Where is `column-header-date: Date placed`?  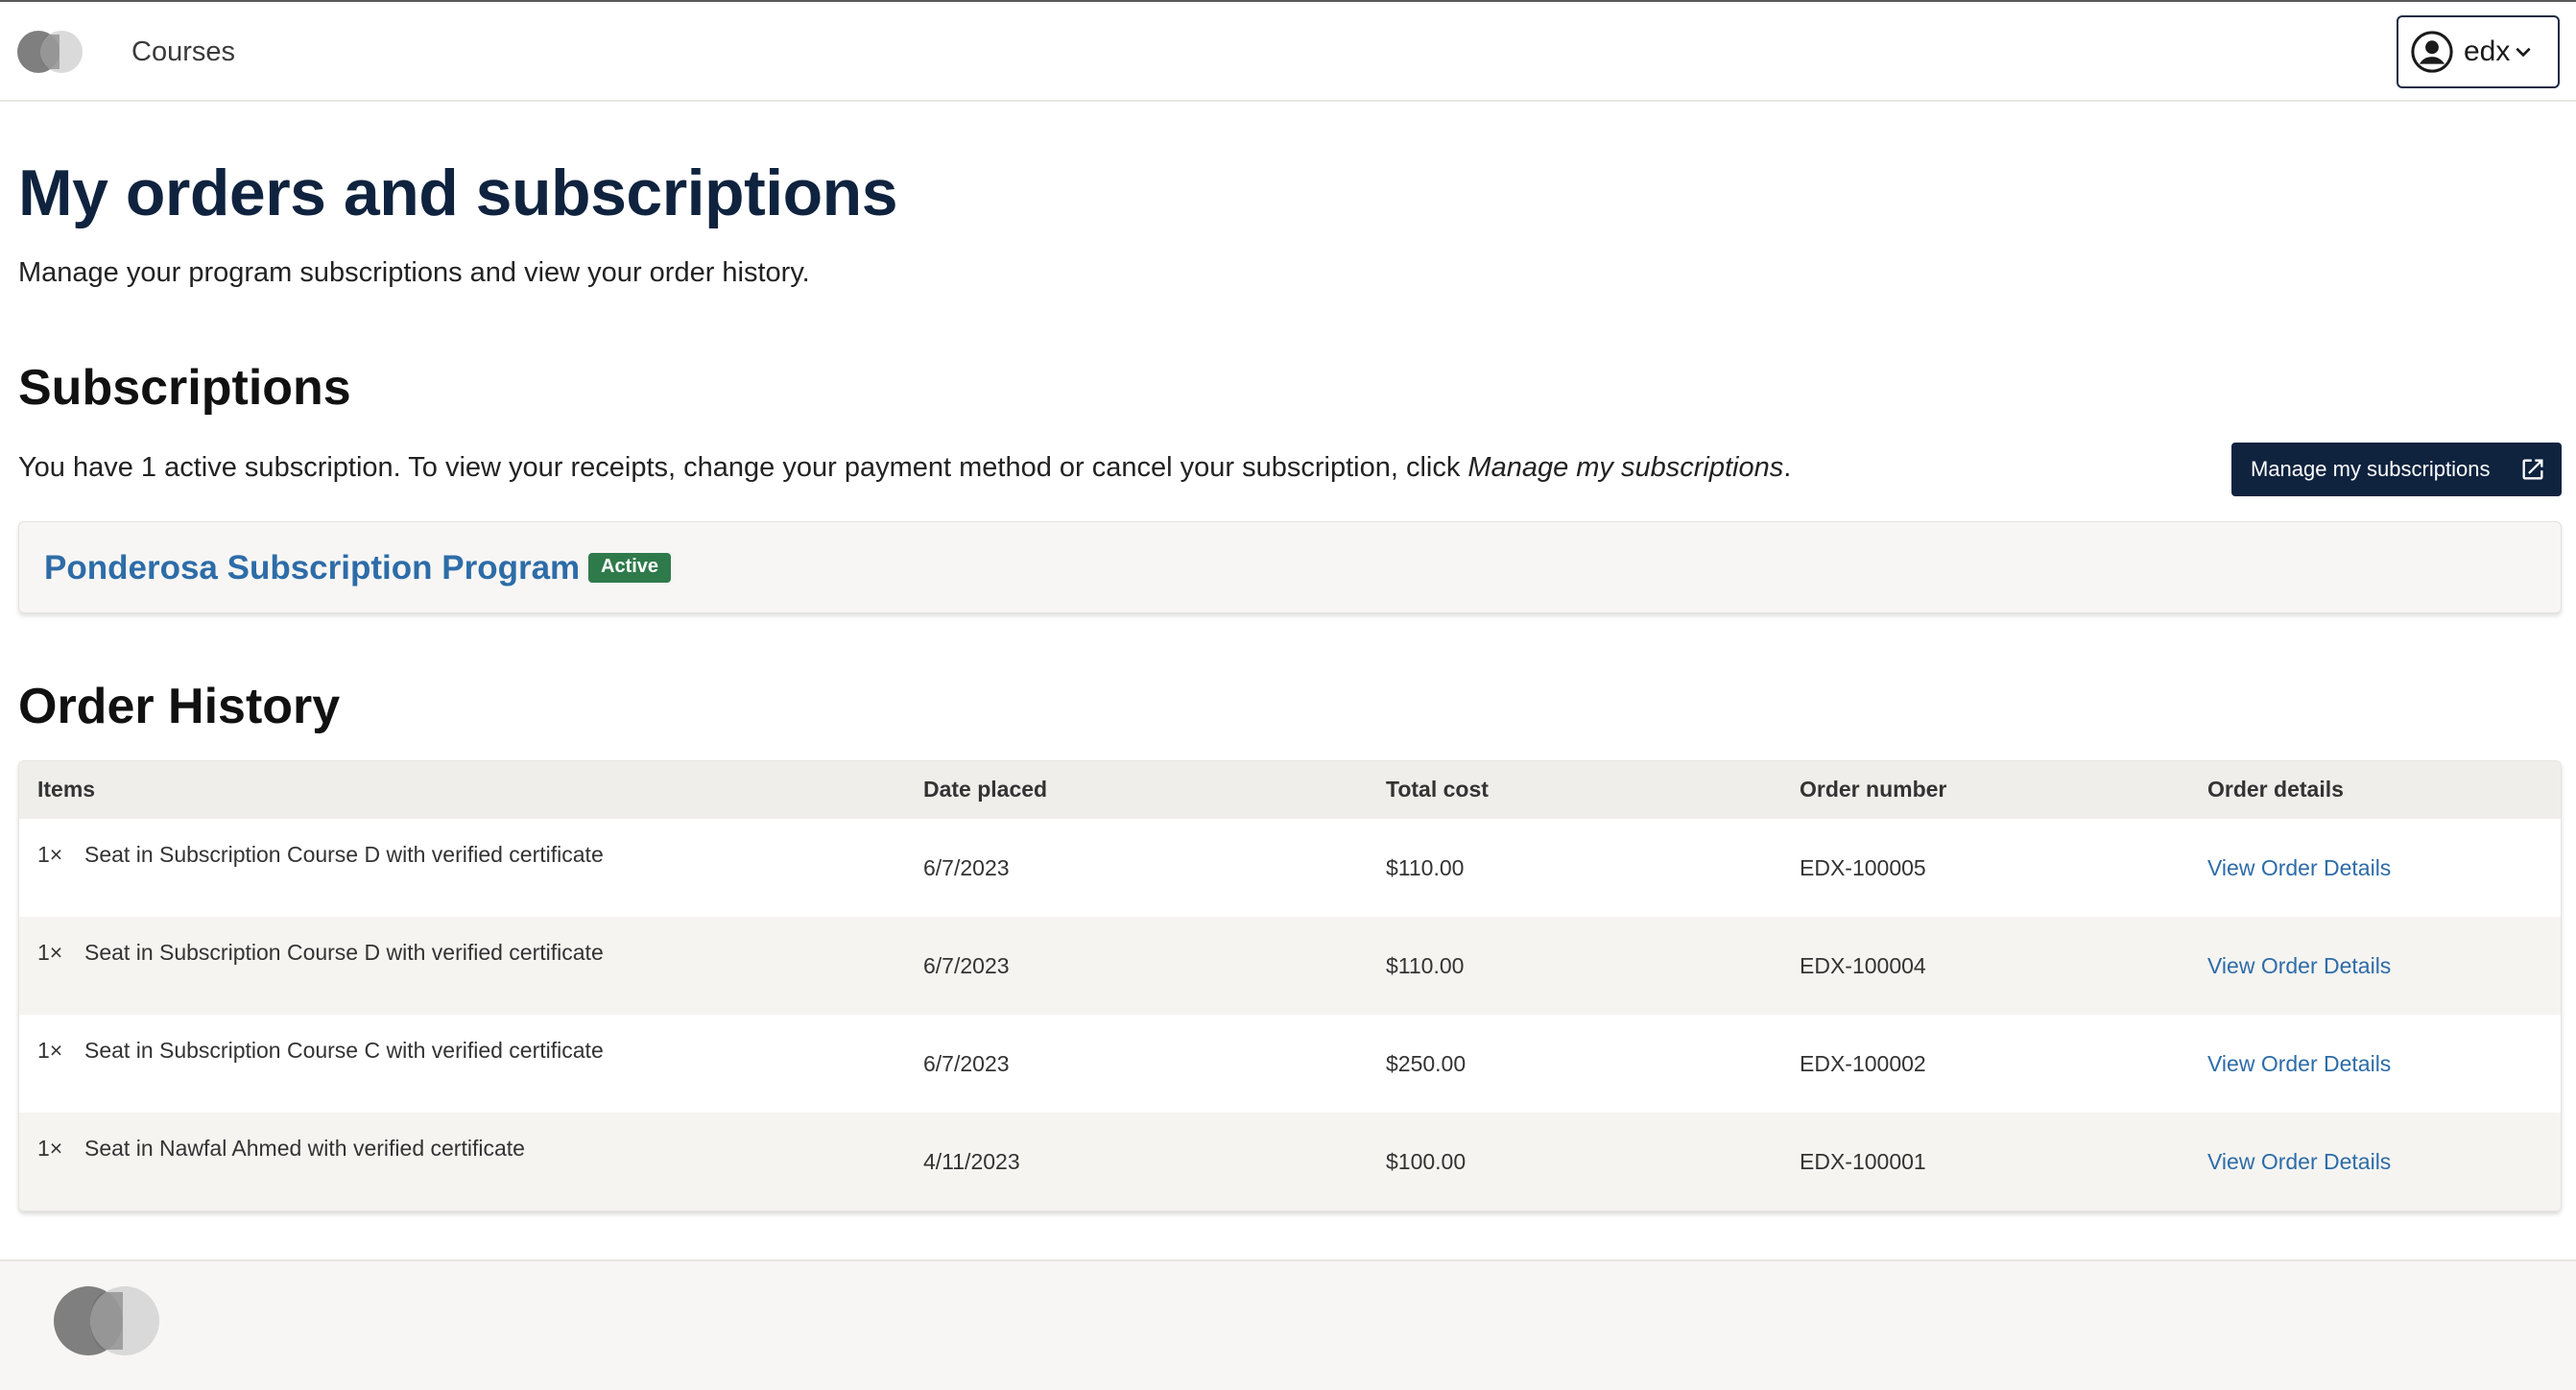
column-header-date: Date placed is located at coordinates (986, 789).